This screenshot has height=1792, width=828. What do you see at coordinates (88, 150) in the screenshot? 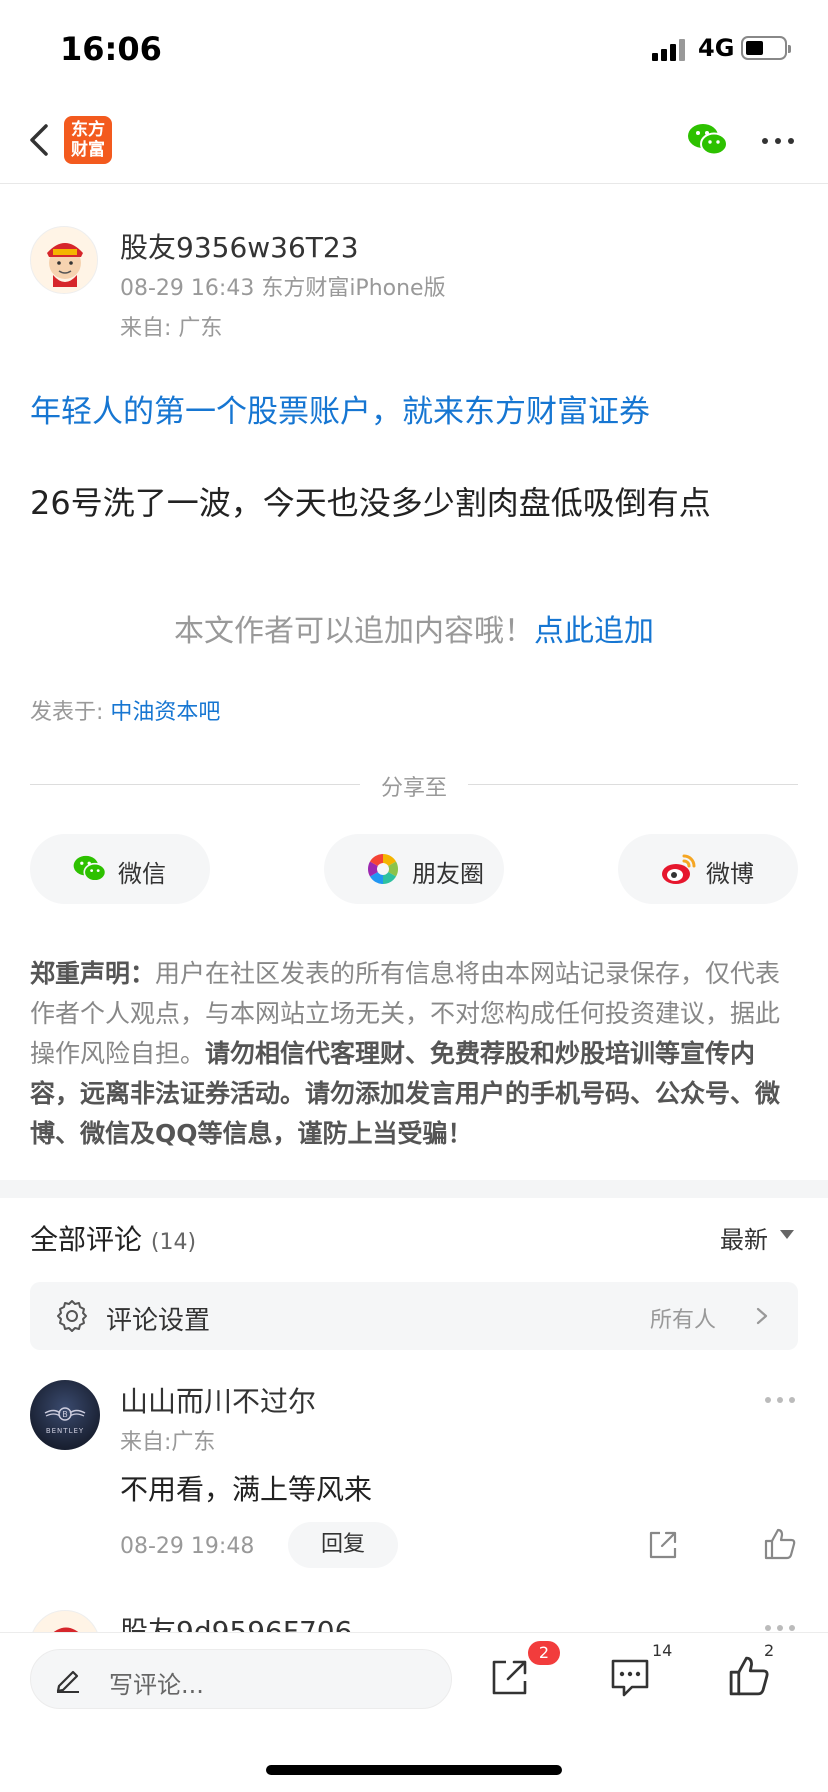
I see `logo-text-line2: 财富` at bounding box center [88, 150].